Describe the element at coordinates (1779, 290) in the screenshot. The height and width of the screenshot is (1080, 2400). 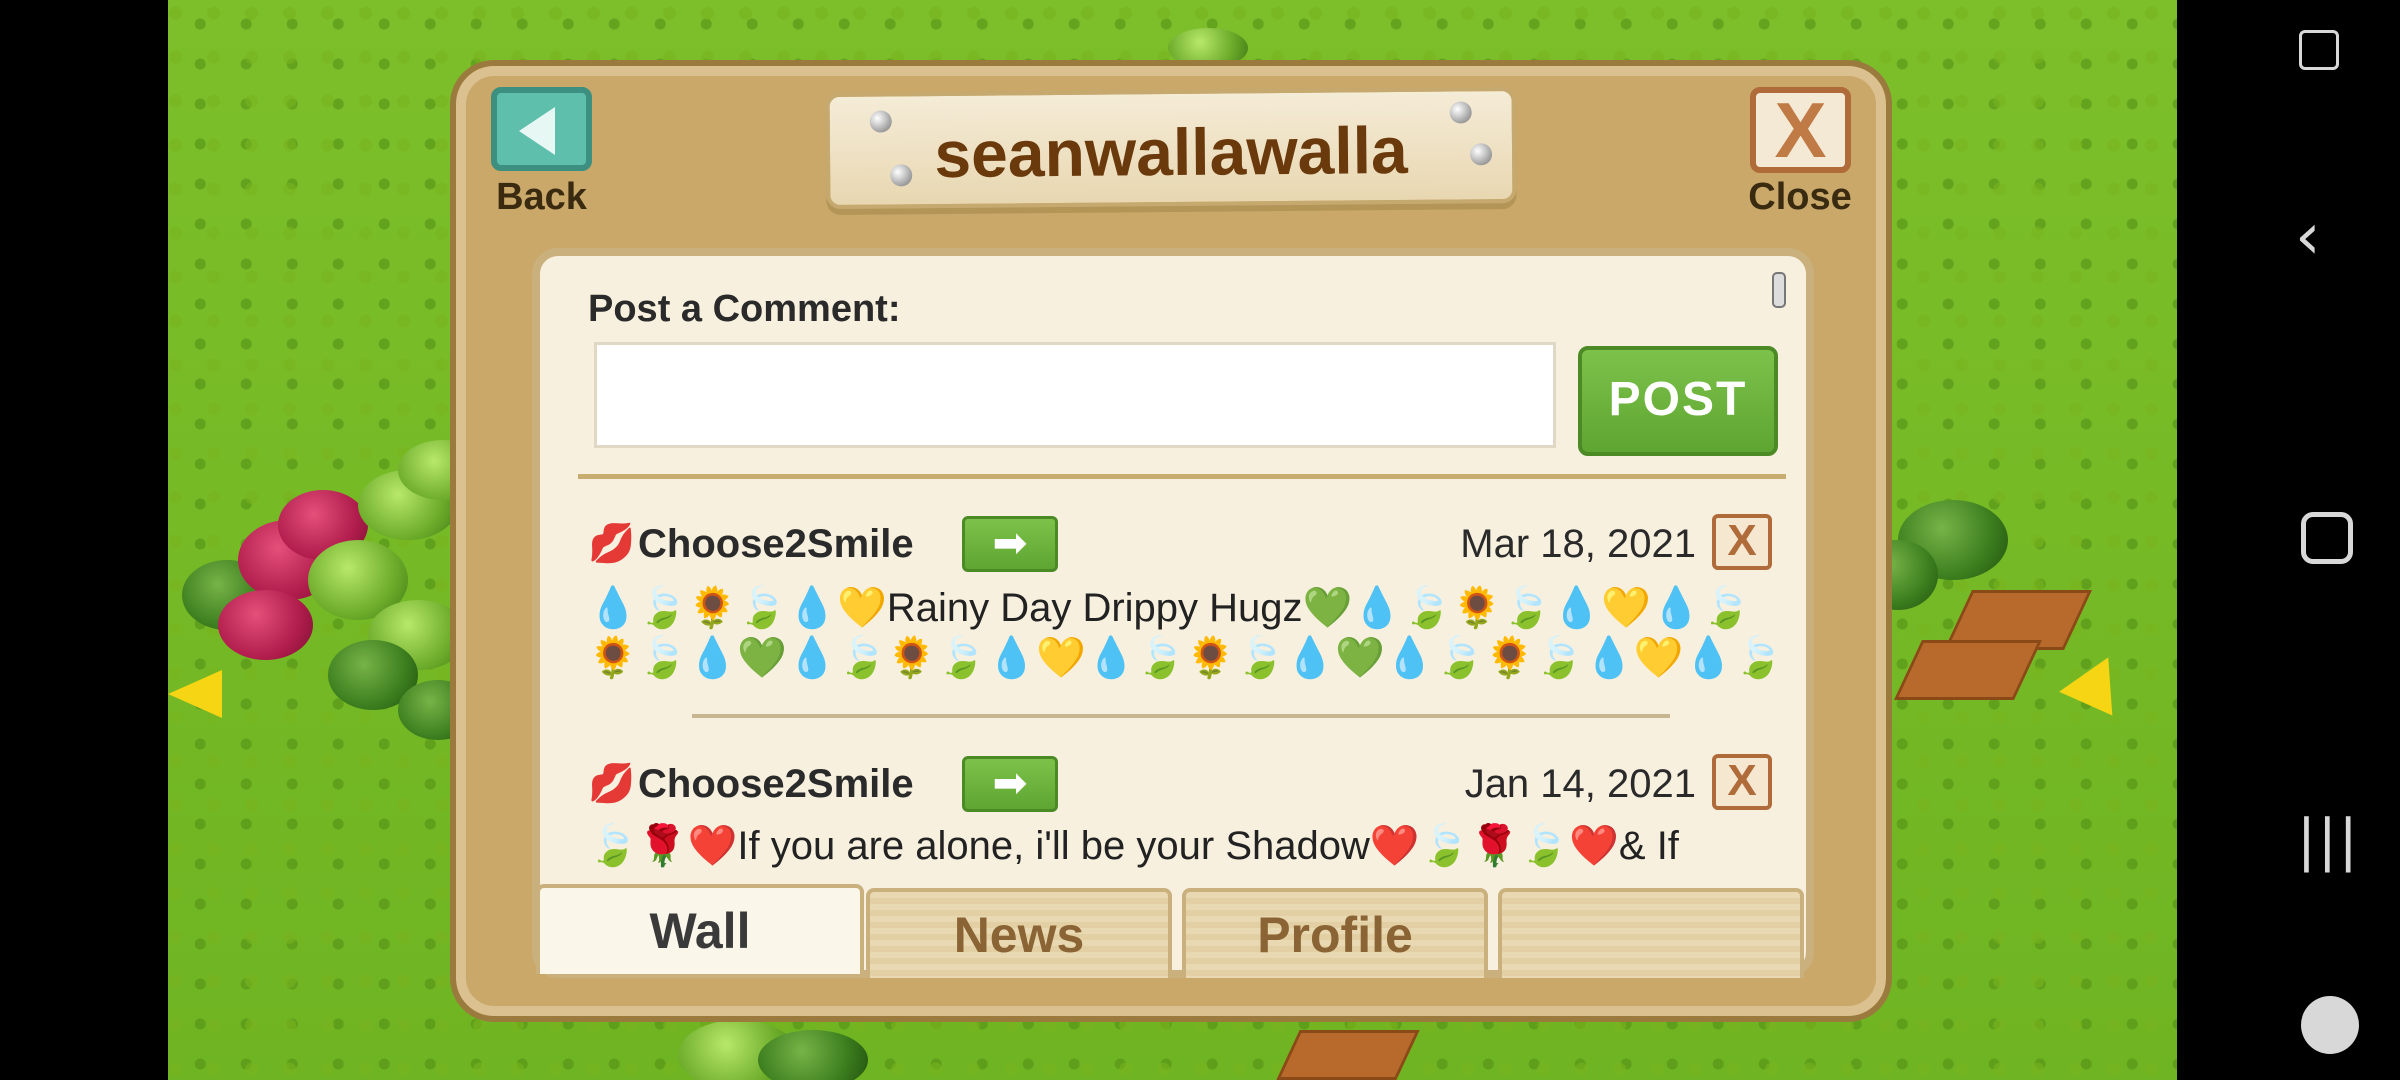
I see `scrollbar-thumb` at that location.